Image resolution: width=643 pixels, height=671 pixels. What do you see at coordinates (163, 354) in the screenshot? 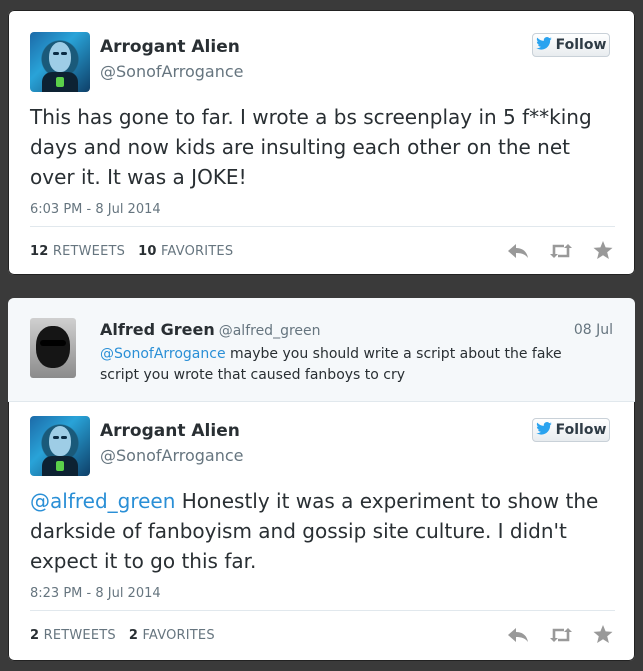
I see `mention-link: @SonofArrogance` at bounding box center [163, 354].